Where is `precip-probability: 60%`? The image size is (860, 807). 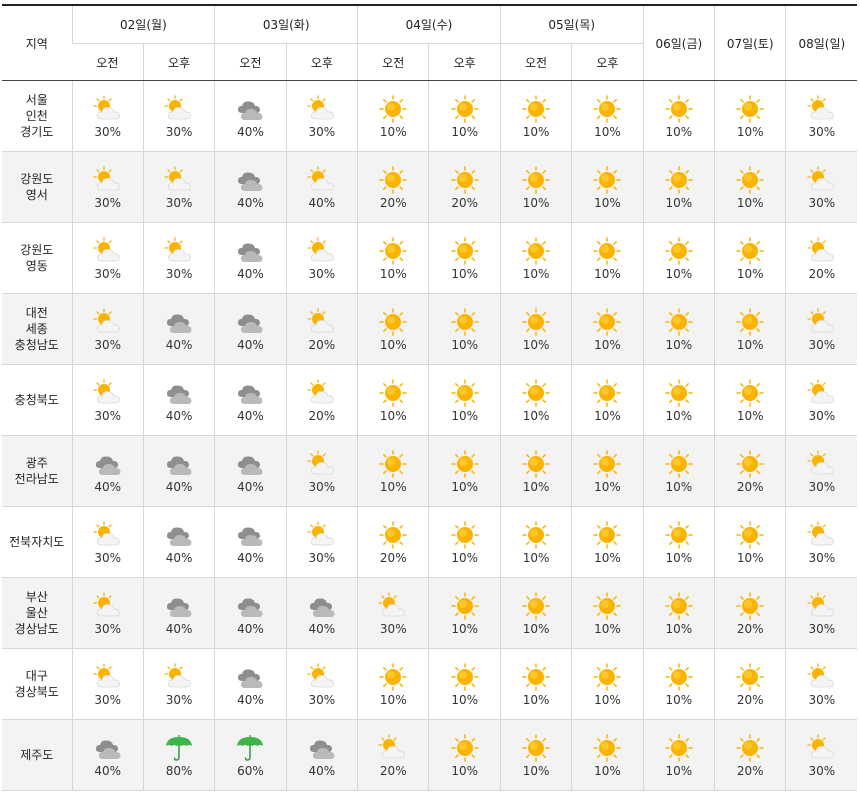 precip-probability: 60% is located at coordinates (250, 770).